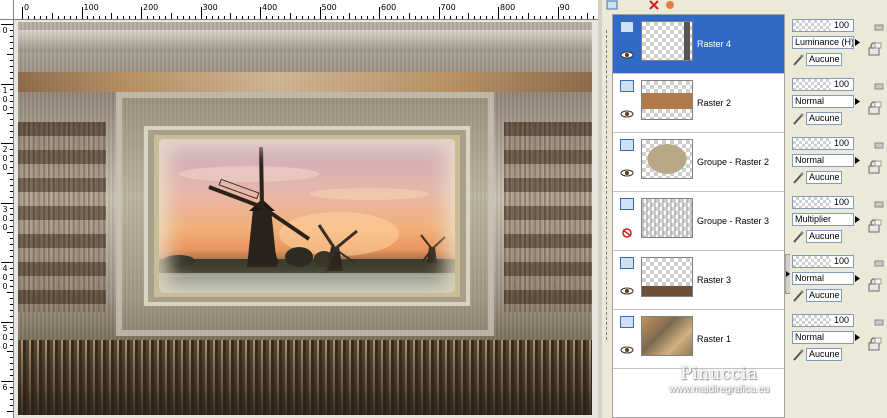  What do you see at coordinates (823, 219) in the screenshot?
I see `blend-mode-select: Multiplier` at bounding box center [823, 219].